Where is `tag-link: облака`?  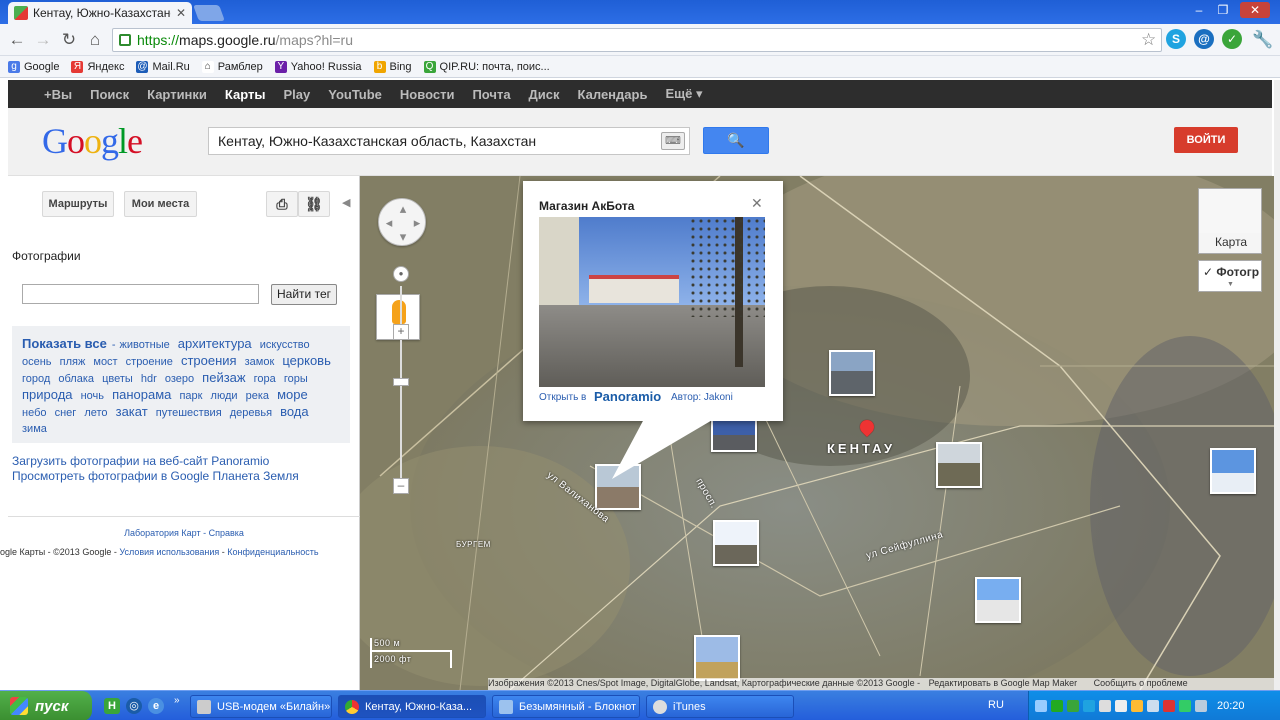
tag-link: облака is located at coordinates (76, 379).